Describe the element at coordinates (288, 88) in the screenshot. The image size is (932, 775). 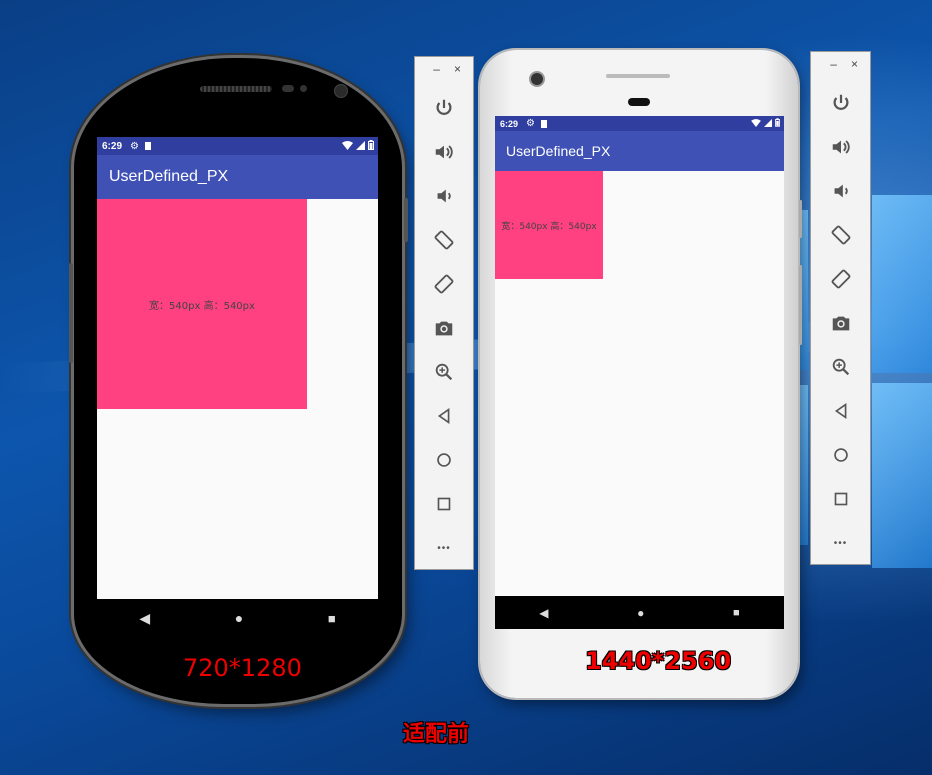
I see `proximity-sensor` at that location.